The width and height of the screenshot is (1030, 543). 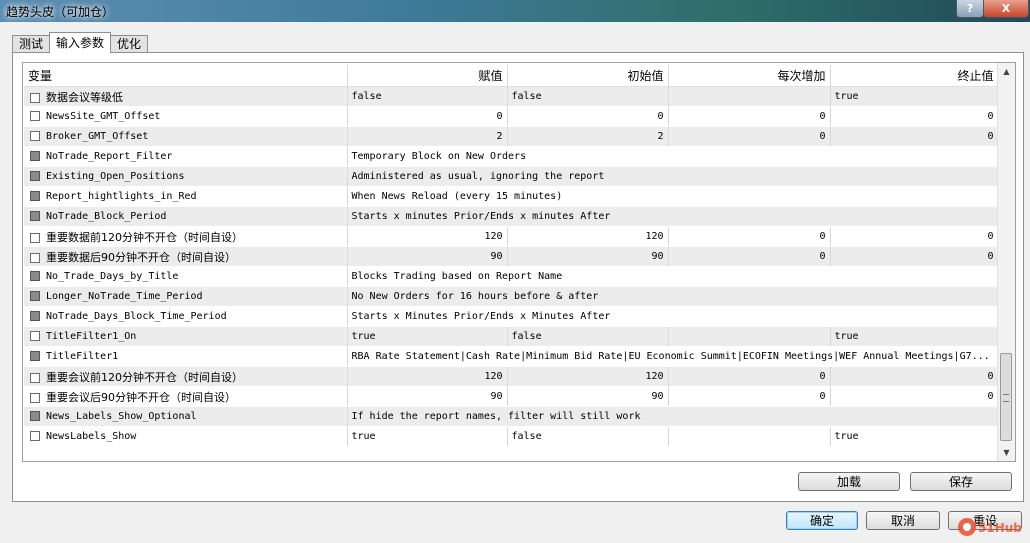 I want to click on help-button: ?, so click(x=970, y=9).